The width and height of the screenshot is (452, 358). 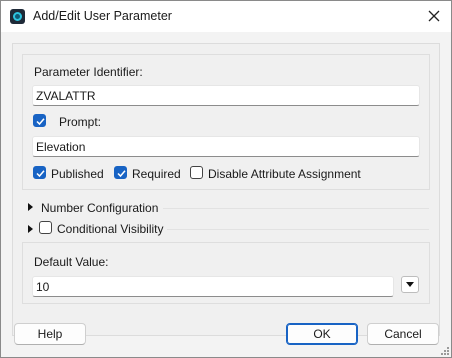 I want to click on default-value-input: 10, so click(x=213, y=286).